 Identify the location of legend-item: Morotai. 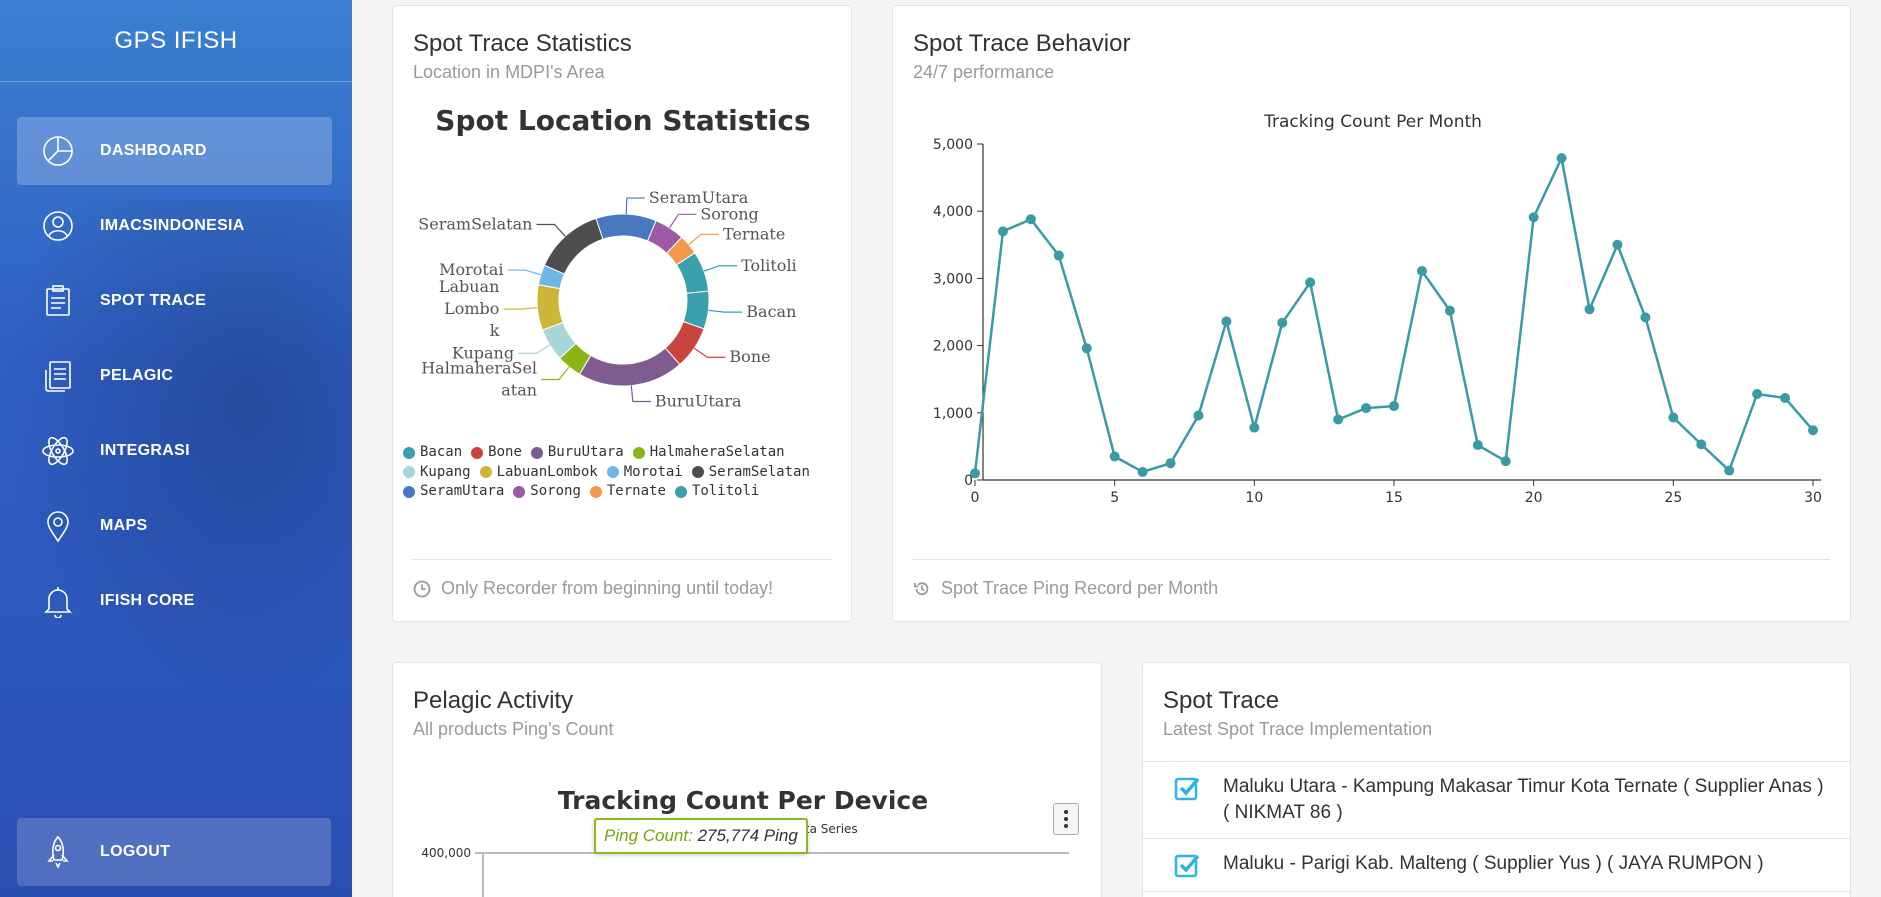
(644, 472).